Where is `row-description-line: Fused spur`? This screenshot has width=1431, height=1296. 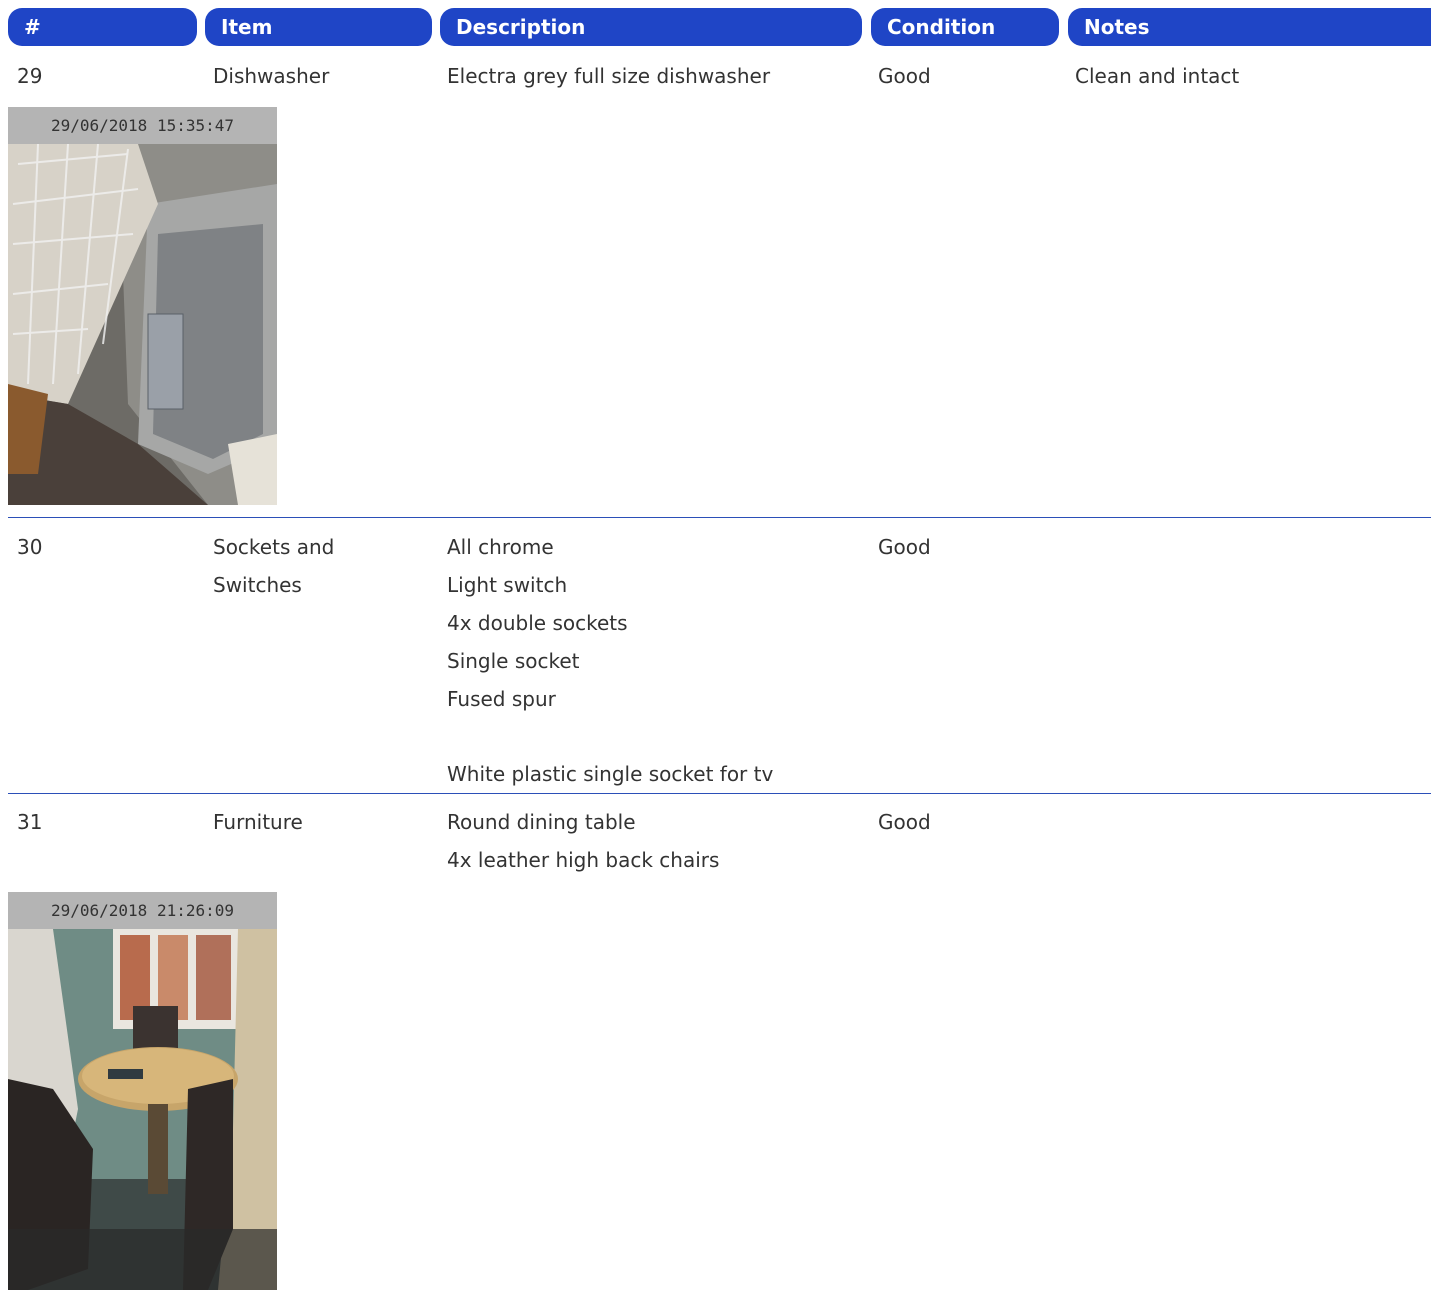 row-description-line: Fused spur is located at coordinates (501, 699).